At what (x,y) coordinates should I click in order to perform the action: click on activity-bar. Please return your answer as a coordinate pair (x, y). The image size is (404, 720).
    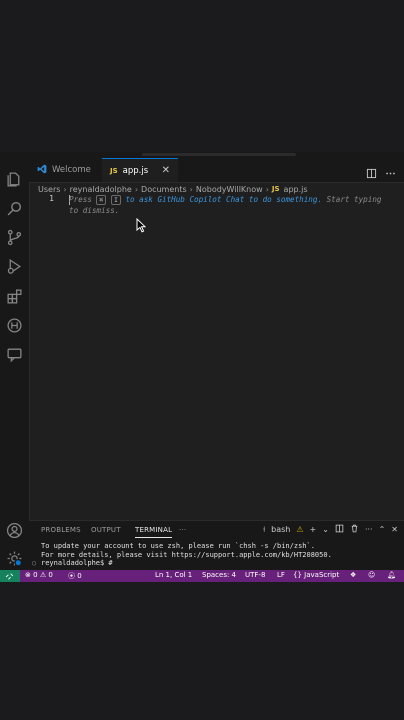
    Looking at the image, I should click on (15, 364).